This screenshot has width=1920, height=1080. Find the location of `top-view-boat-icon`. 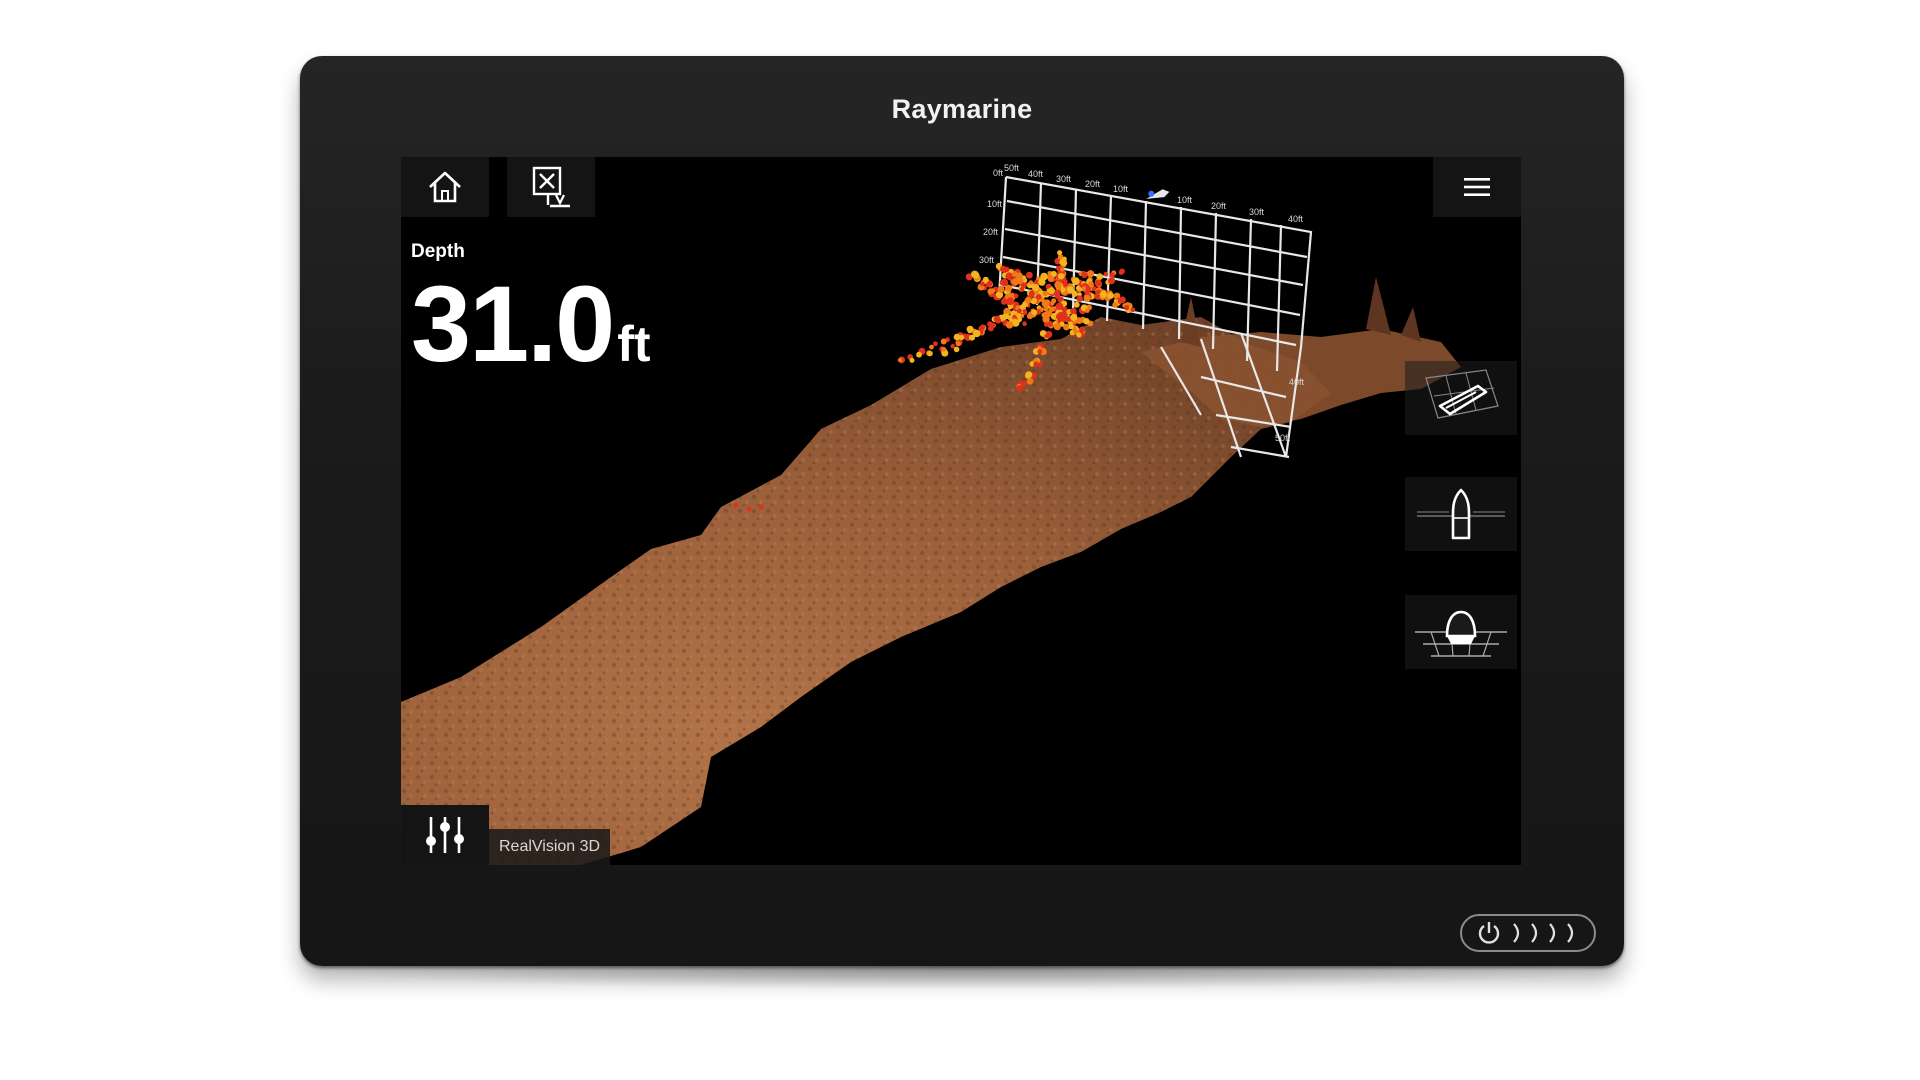

top-view-boat-icon is located at coordinates (1461, 514).